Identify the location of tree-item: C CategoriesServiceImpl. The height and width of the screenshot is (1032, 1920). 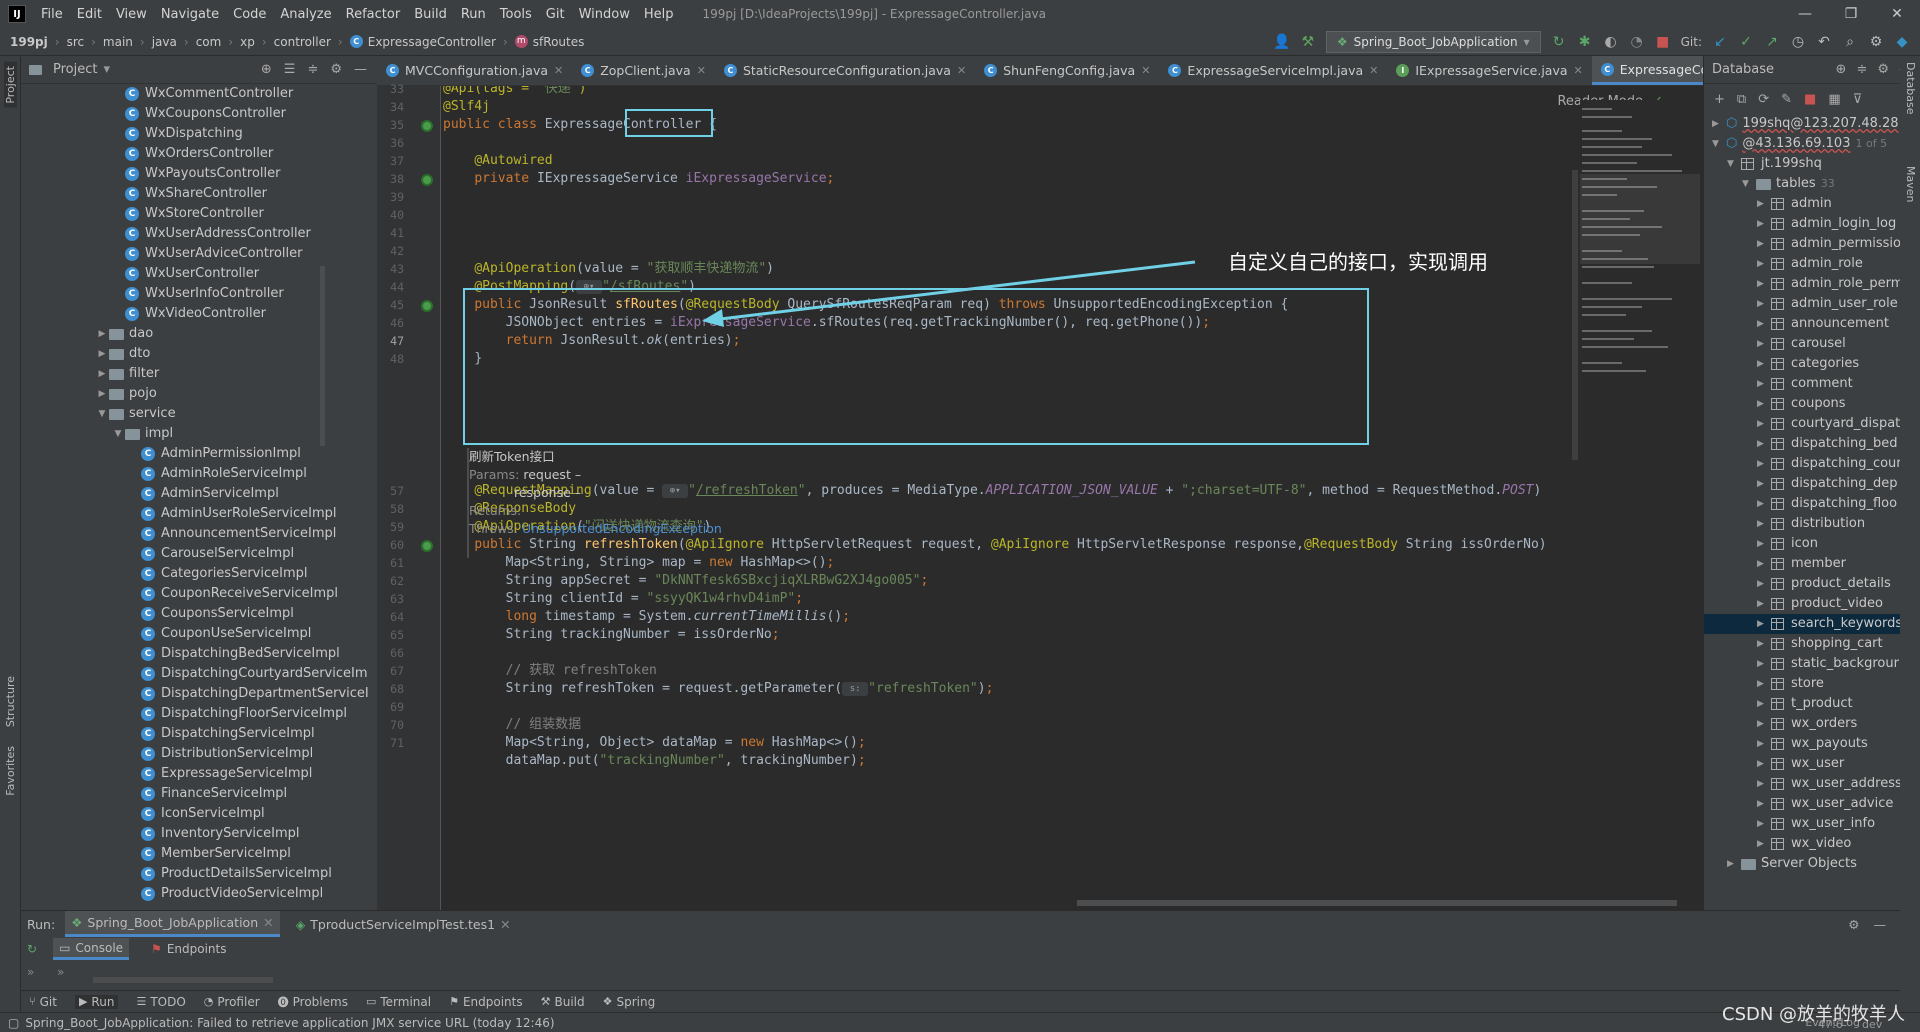
(199, 574).